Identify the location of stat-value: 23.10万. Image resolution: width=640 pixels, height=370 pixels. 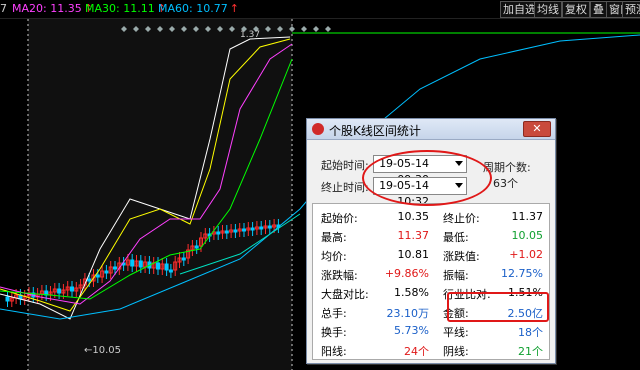
(408, 313).